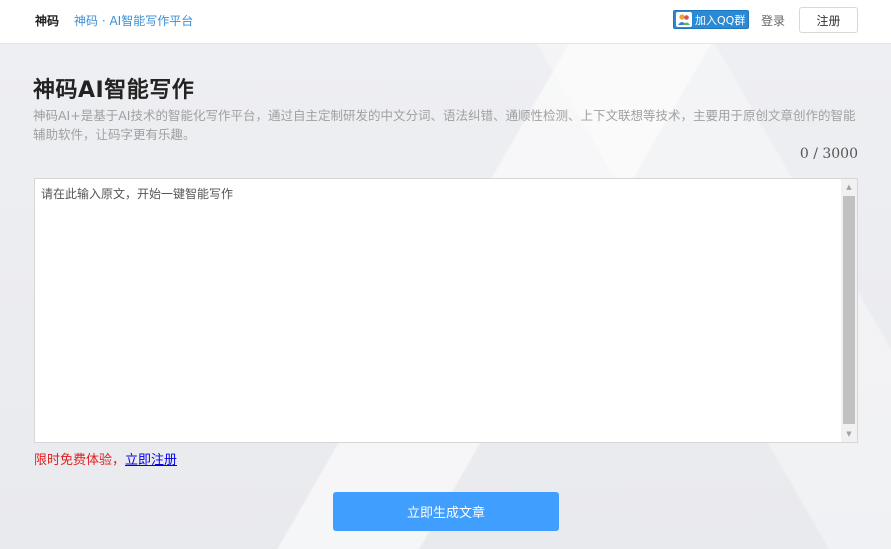  I want to click on login-link: 登录, so click(773, 20).